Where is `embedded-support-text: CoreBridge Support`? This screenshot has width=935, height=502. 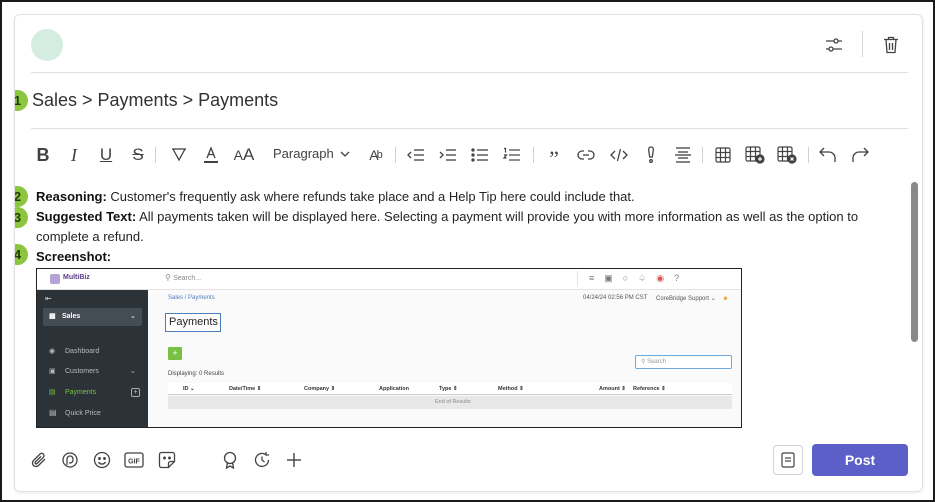
embedded-support-text: CoreBridge Support is located at coordinates (683, 299).